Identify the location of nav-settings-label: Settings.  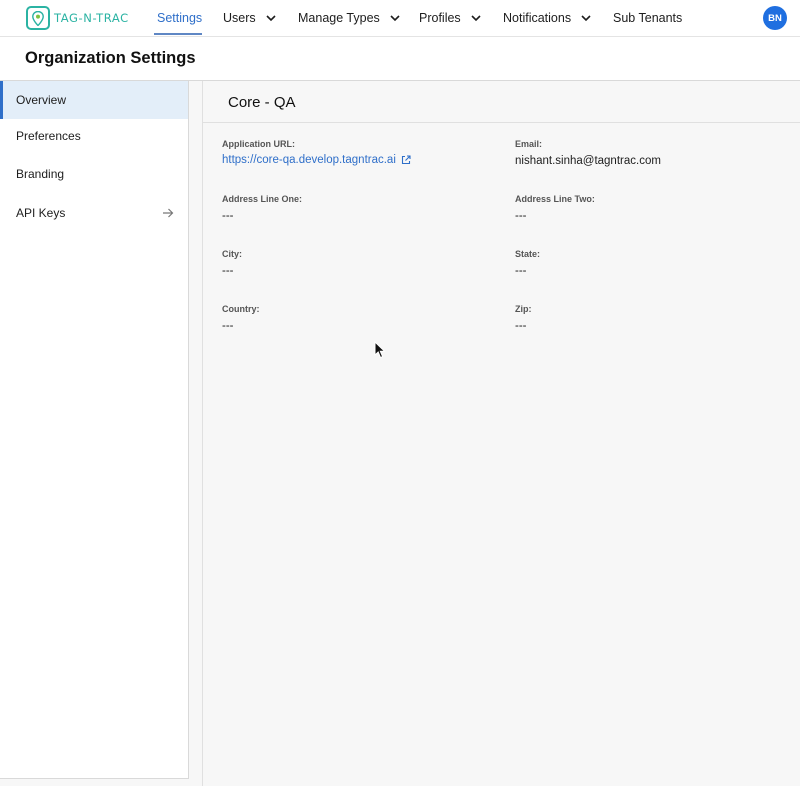
(180, 18).